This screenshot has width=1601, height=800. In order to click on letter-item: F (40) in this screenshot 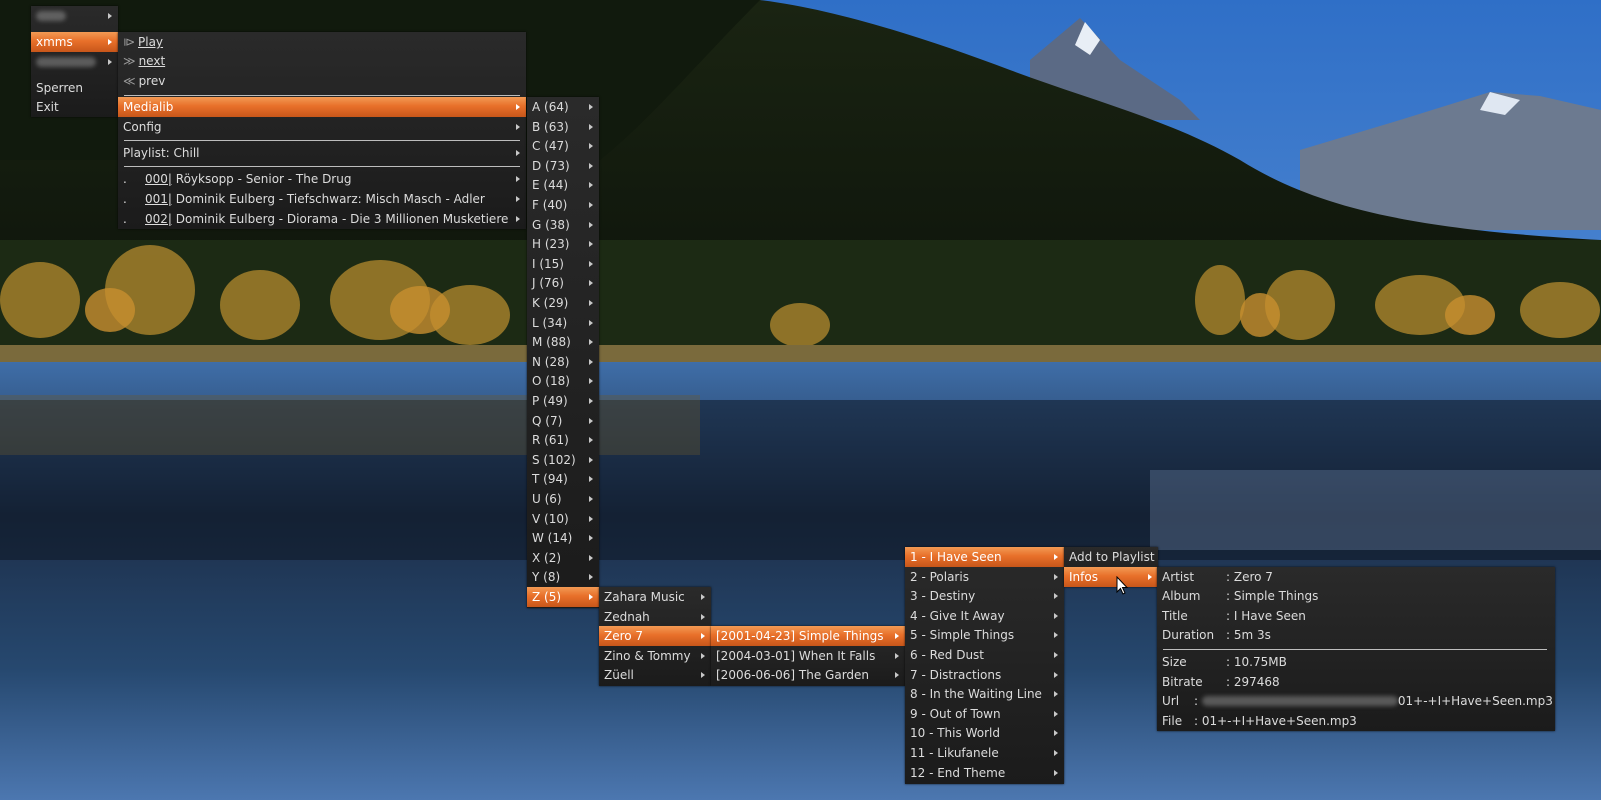, I will do `click(563, 205)`.